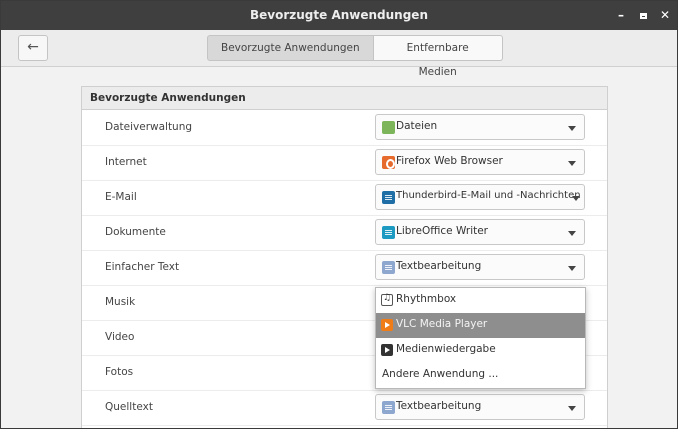 The image size is (678, 429). What do you see at coordinates (344, 268) in the screenshot?
I see `row-plain-text: Einfacher Text Textbearbeitung` at bounding box center [344, 268].